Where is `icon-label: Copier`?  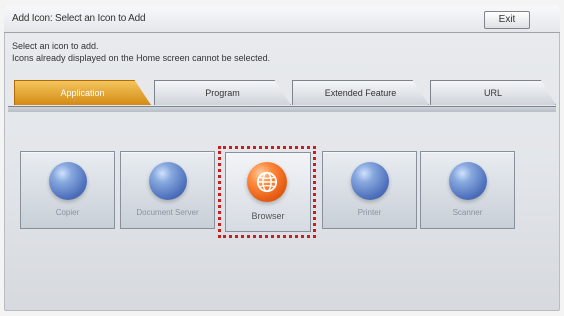
icon-label: Copier is located at coordinates (67, 212).